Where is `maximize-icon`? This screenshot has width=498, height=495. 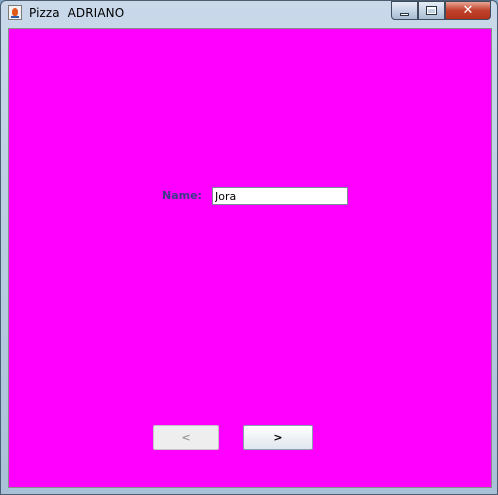 maximize-icon is located at coordinates (431, 10).